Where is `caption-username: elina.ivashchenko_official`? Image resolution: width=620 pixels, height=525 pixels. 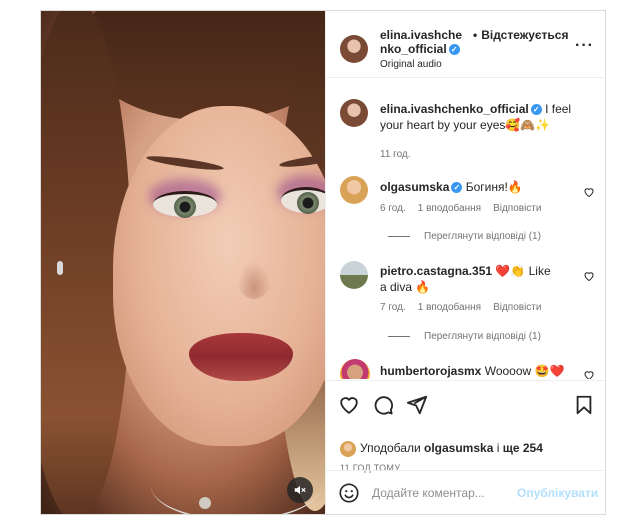
caption-username: elina.ivashchenko_official is located at coordinates (454, 109).